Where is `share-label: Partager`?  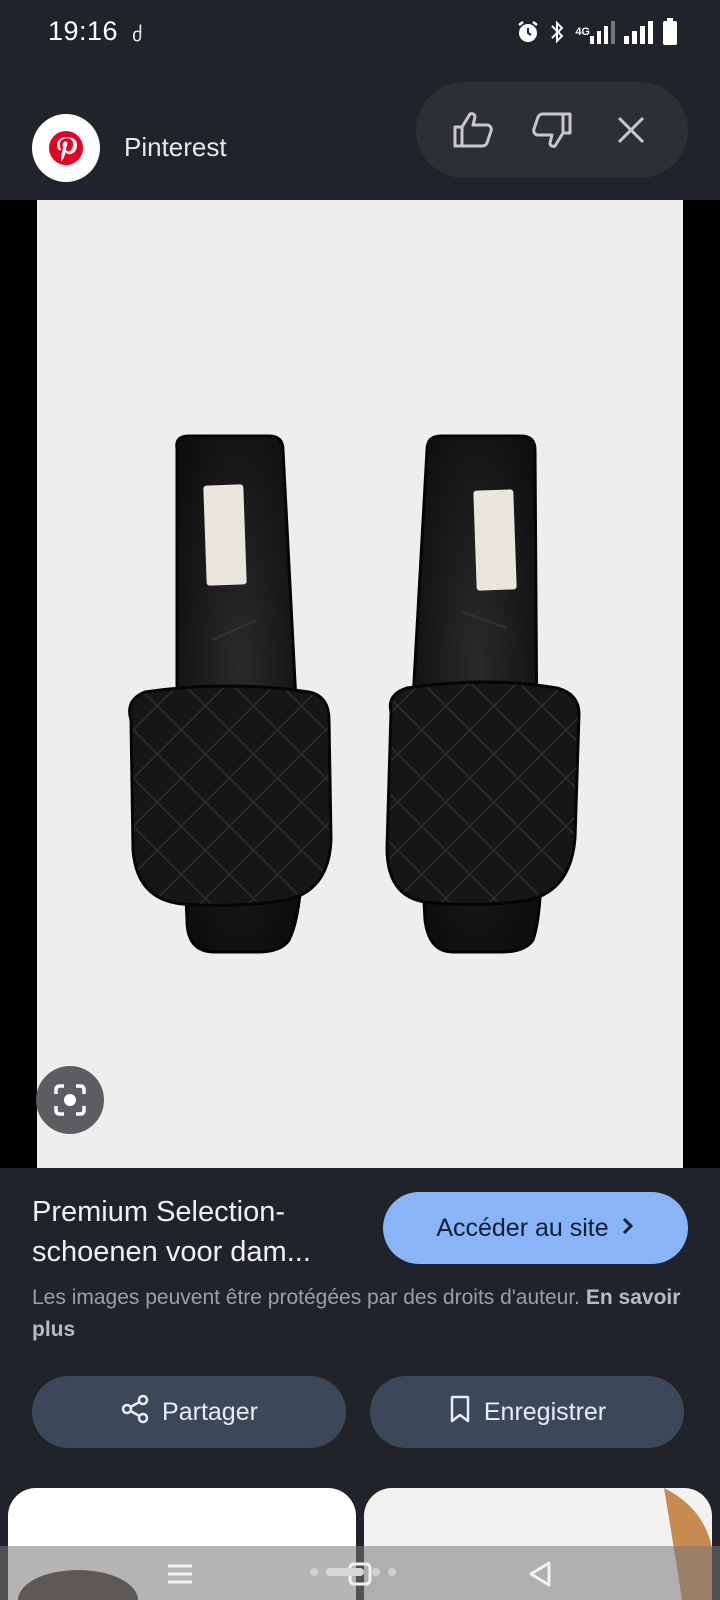 share-label: Partager is located at coordinates (210, 1411).